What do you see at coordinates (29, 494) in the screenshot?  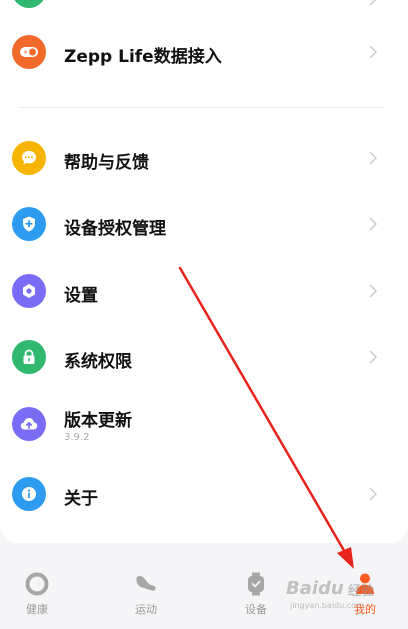 I see `info-icon` at bounding box center [29, 494].